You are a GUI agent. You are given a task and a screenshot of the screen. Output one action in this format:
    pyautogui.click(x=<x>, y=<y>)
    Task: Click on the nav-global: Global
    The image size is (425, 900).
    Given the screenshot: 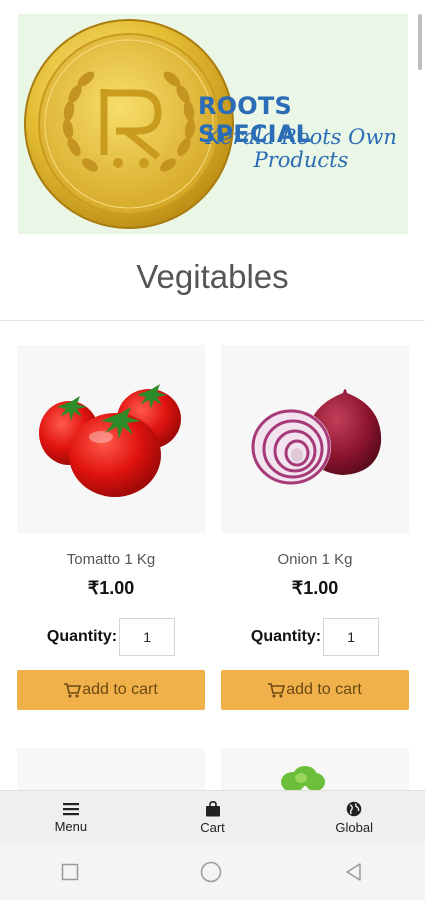 What is the action you would take?
    pyautogui.click(x=354, y=817)
    